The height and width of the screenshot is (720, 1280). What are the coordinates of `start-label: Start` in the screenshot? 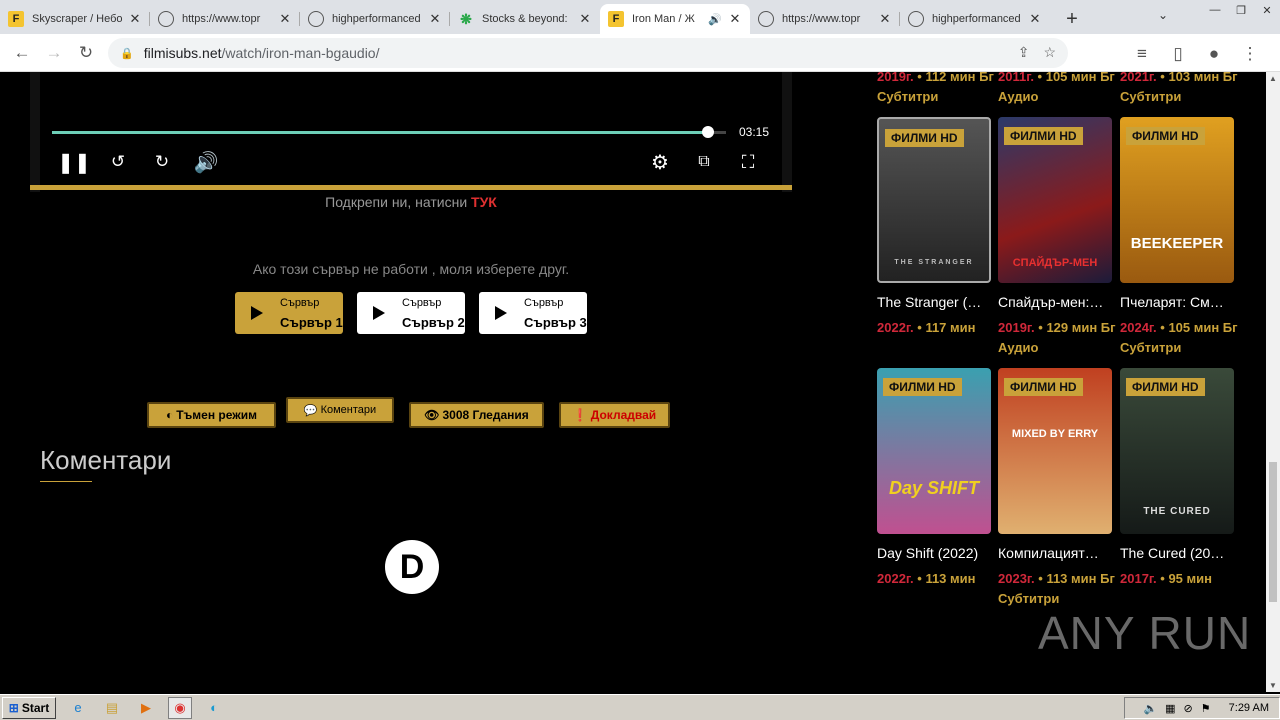 It's located at (35, 707).